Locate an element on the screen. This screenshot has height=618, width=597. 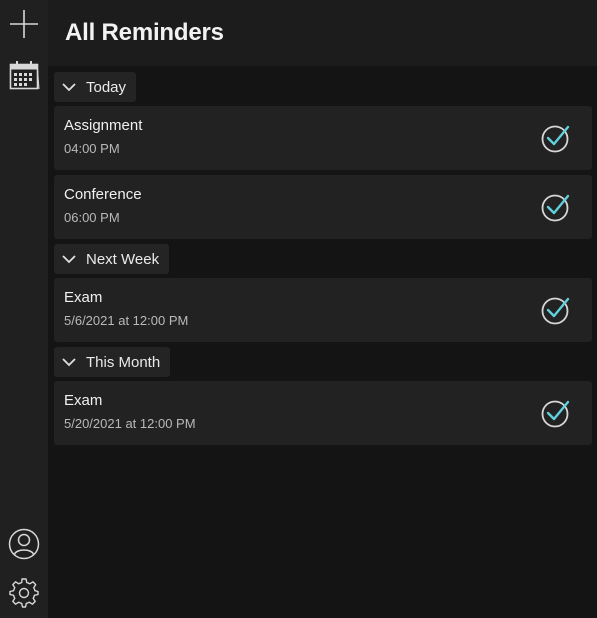
reminder-time: 5/20/2021 at 12:00 PM is located at coordinates (130, 423).